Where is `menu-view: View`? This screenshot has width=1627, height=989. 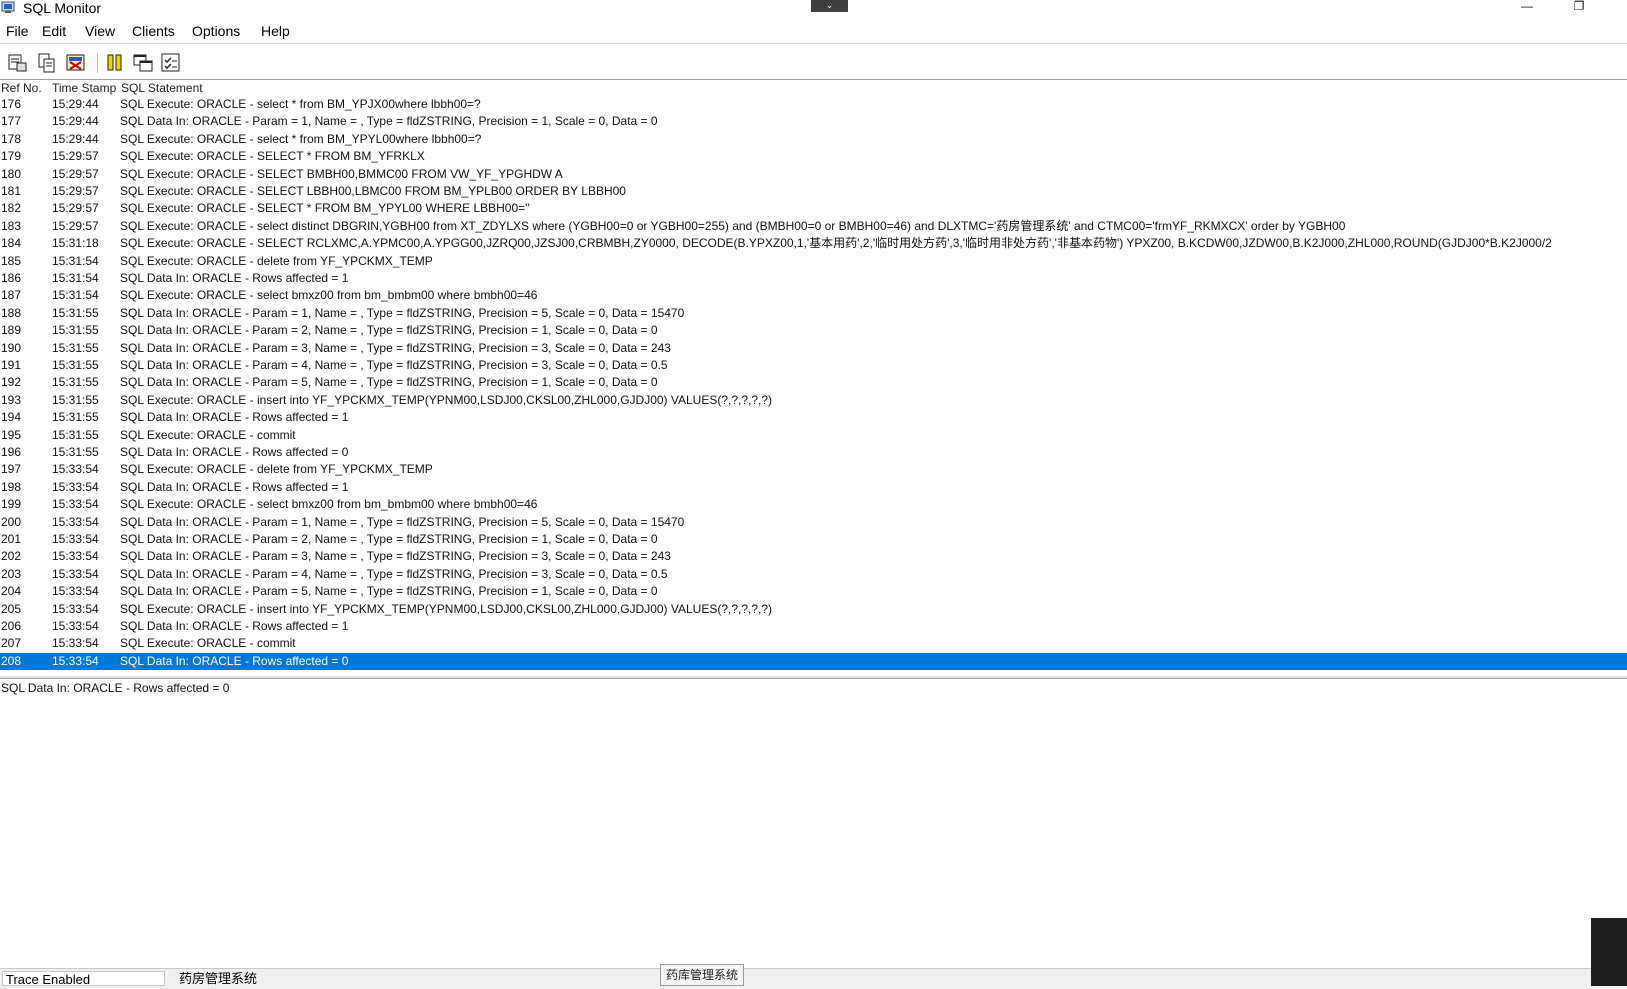
menu-view: View is located at coordinates (100, 31).